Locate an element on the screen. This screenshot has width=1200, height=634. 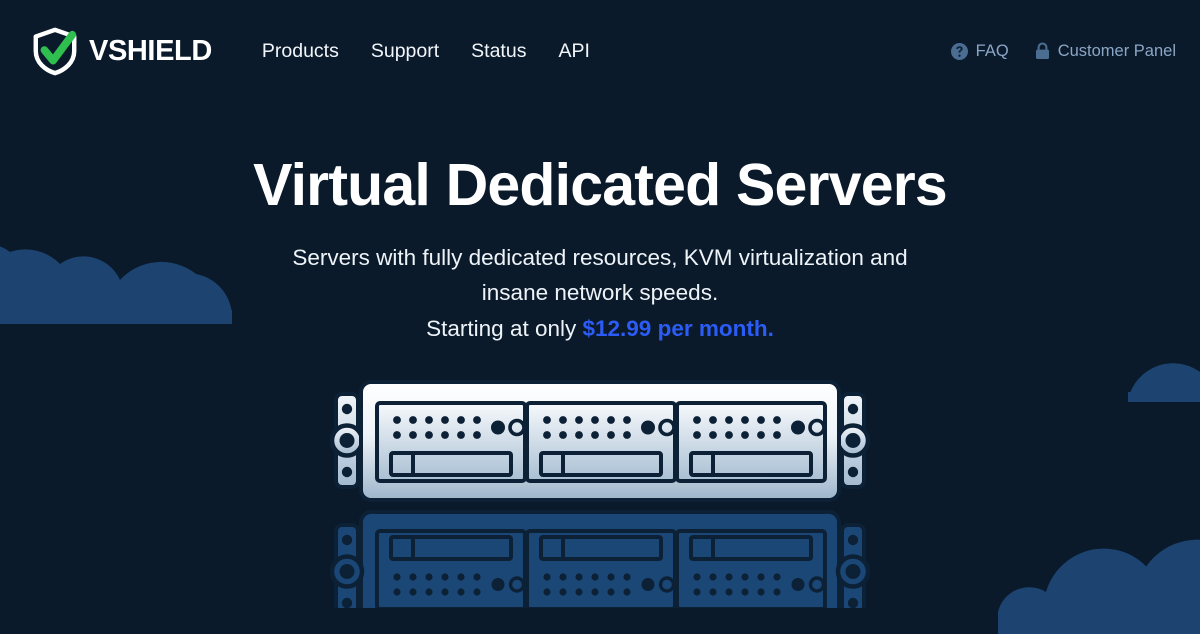
server-unit-reflection is located at coordinates (600, 559).